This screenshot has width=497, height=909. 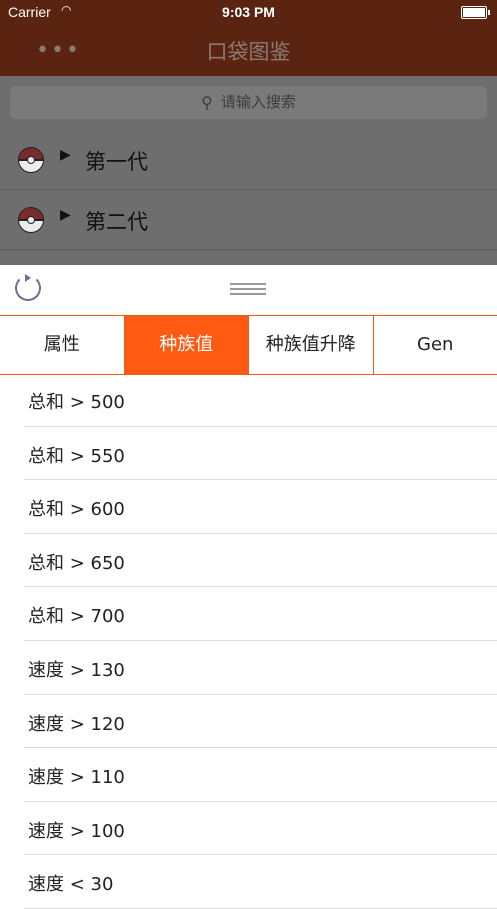 I want to click on filter-option: 总和 > 500, so click(x=248, y=400).